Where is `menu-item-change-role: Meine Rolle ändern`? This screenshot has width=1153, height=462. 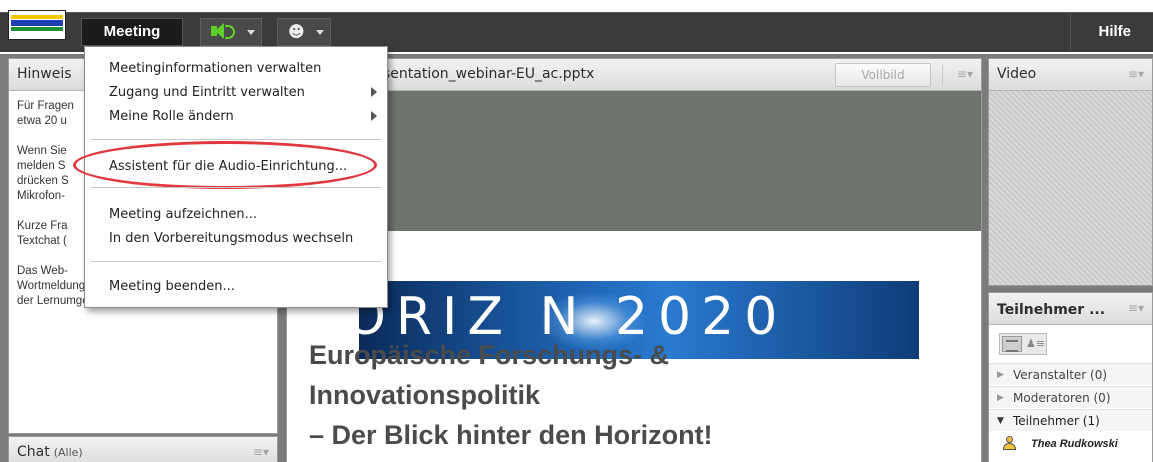
menu-item-change-role: Meine Rolle ändern is located at coordinates (171, 116).